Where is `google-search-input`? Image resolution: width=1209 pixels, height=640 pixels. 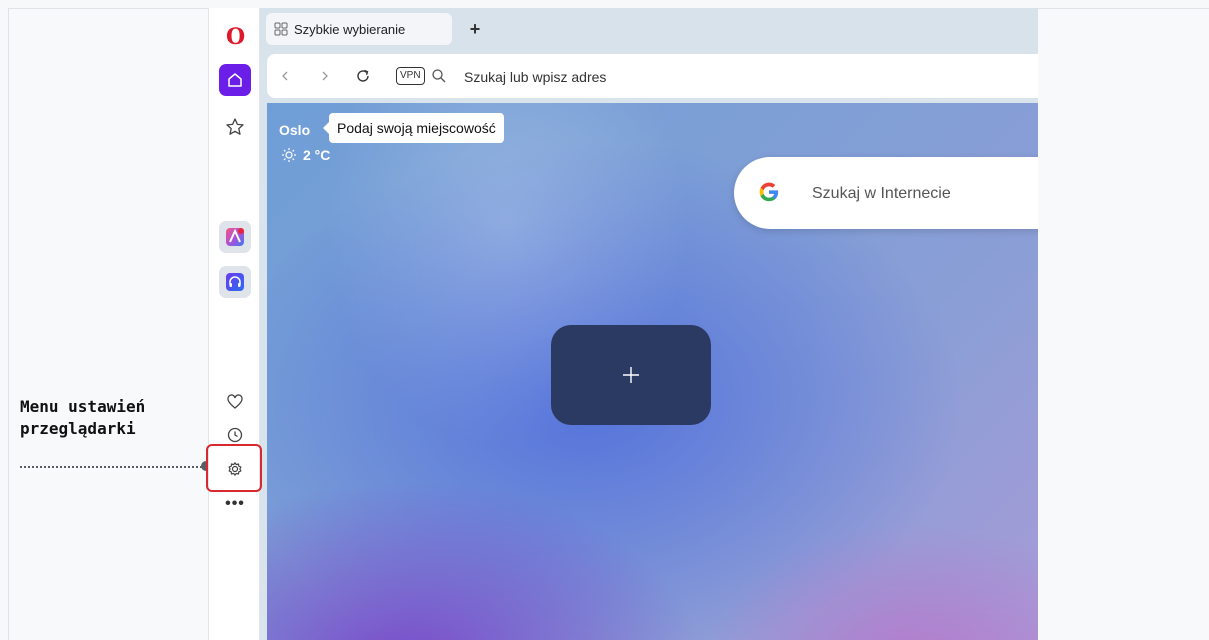 google-search-input is located at coordinates (924, 194).